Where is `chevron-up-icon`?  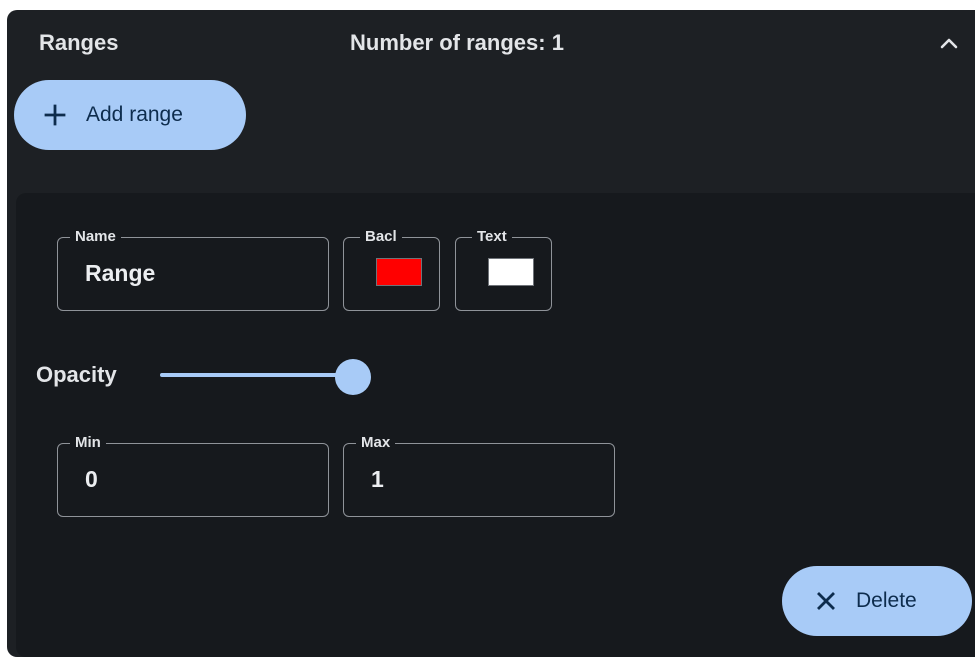 chevron-up-icon is located at coordinates (949, 43).